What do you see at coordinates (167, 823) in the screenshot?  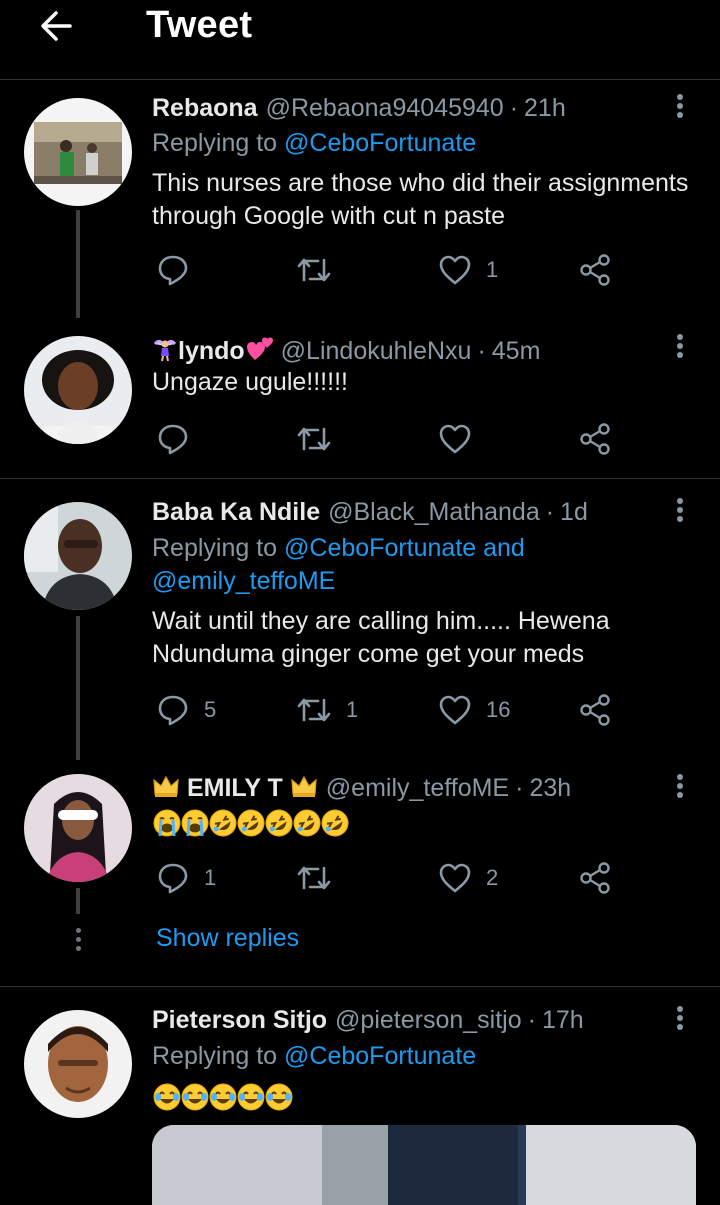 I see `loudly-crying-emoji` at bounding box center [167, 823].